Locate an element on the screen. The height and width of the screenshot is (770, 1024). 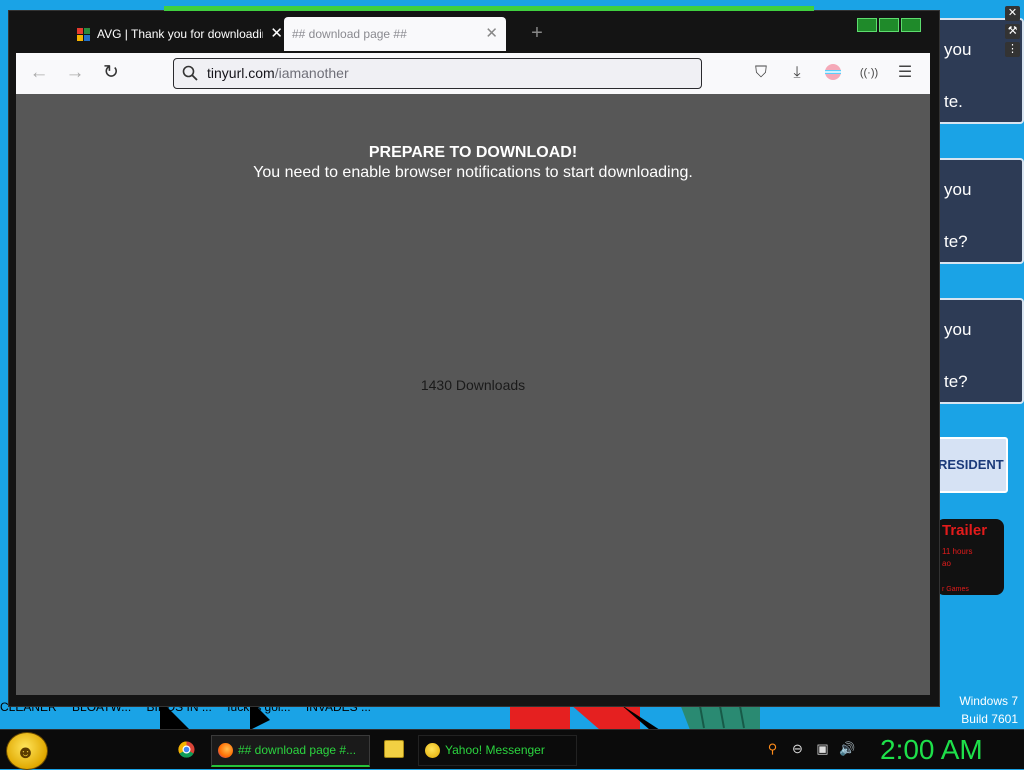
gadget-poll-3: you te? is located at coordinates (980, 351).